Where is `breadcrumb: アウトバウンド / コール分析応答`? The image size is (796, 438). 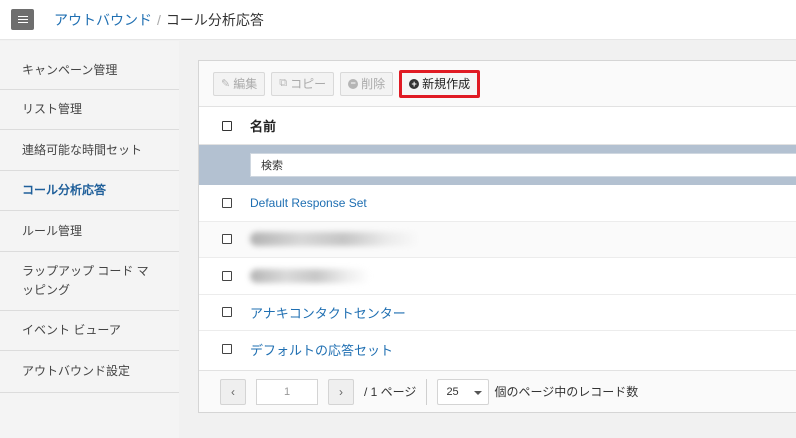
breadcrumb: アウトバウンド / コール分析応答 is located at coordinates (159, 20).